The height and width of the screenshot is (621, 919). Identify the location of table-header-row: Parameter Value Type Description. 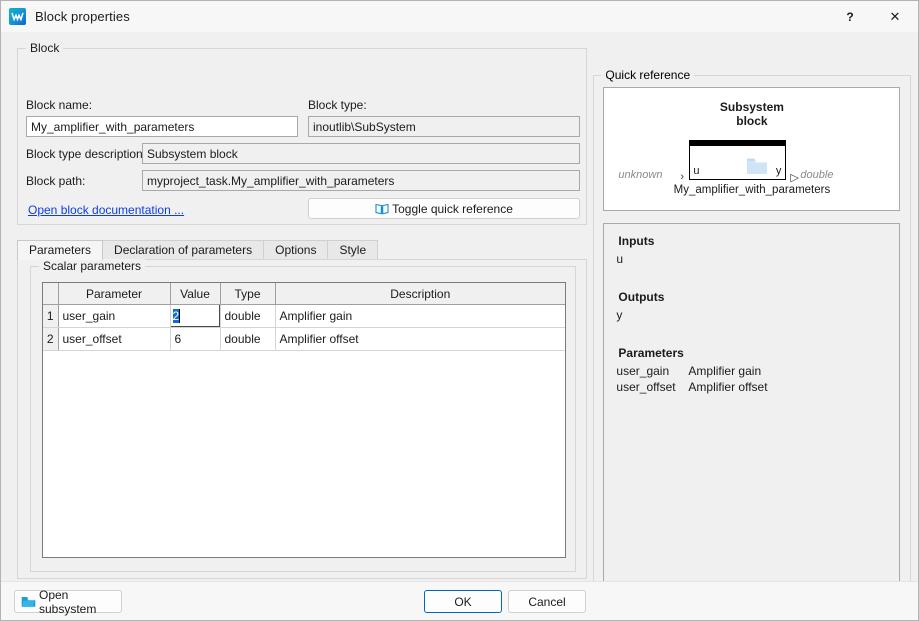
(304, 294).